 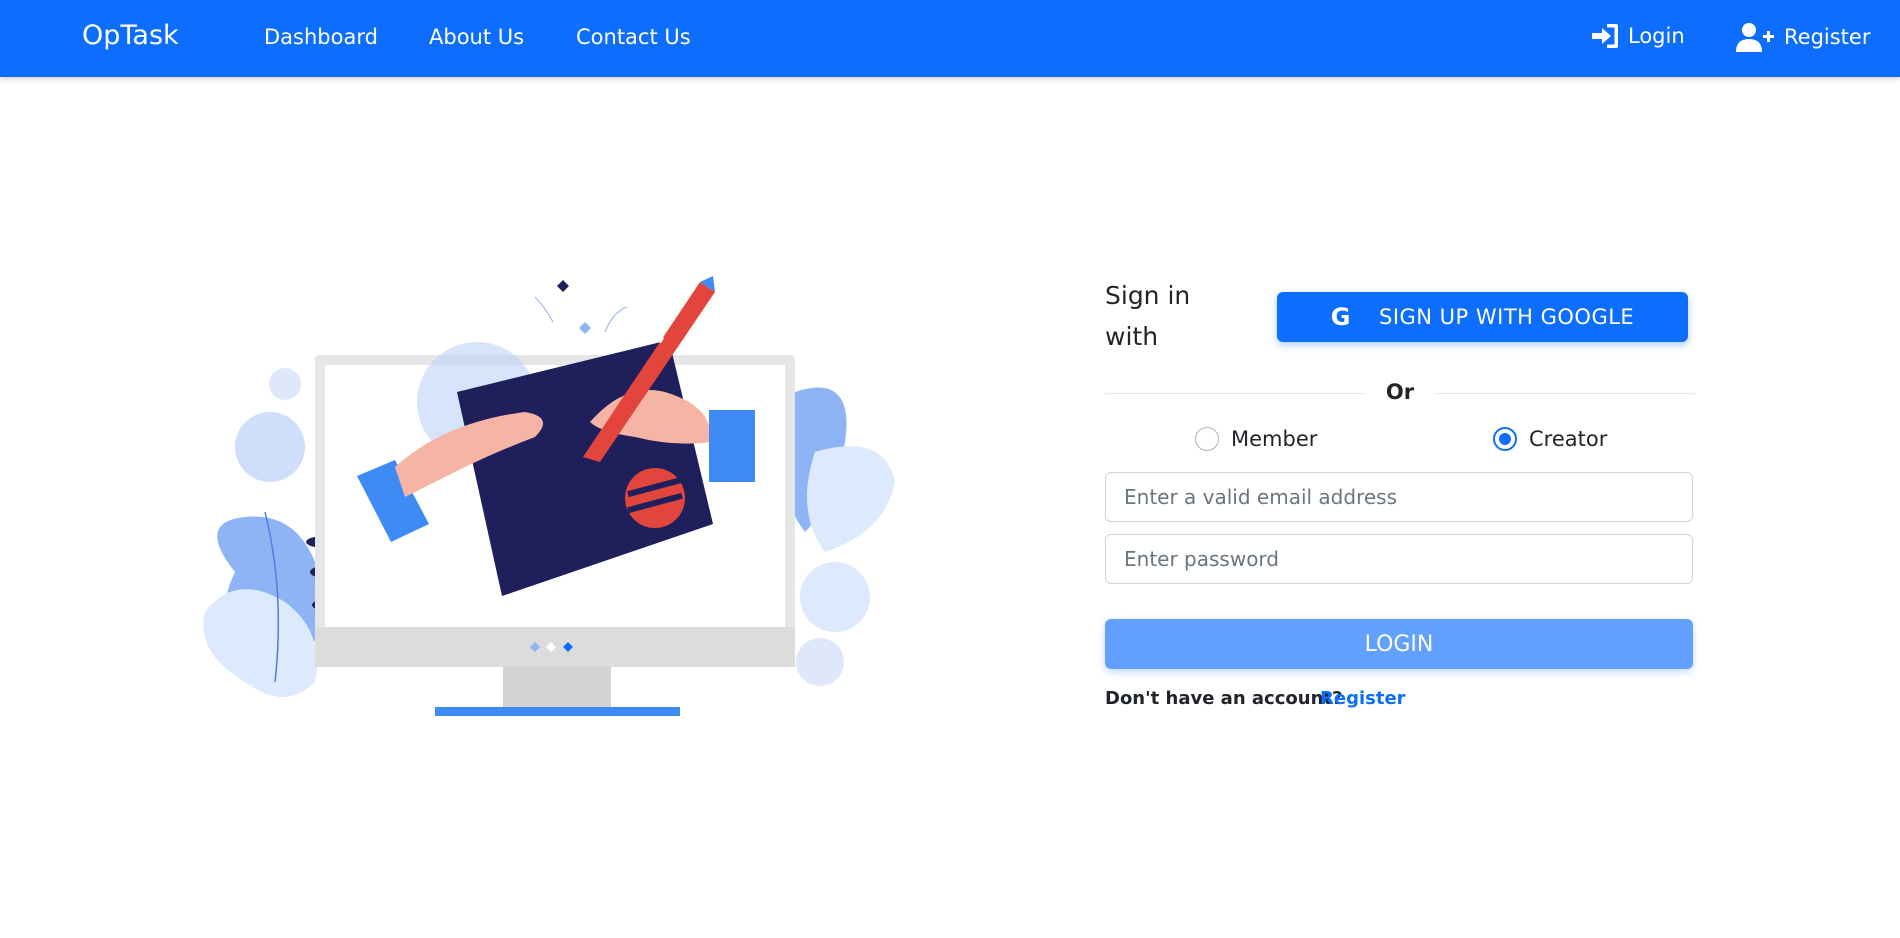 I want to click on nav-link-contact-us: Contact Us, so click(x=633, y=37).